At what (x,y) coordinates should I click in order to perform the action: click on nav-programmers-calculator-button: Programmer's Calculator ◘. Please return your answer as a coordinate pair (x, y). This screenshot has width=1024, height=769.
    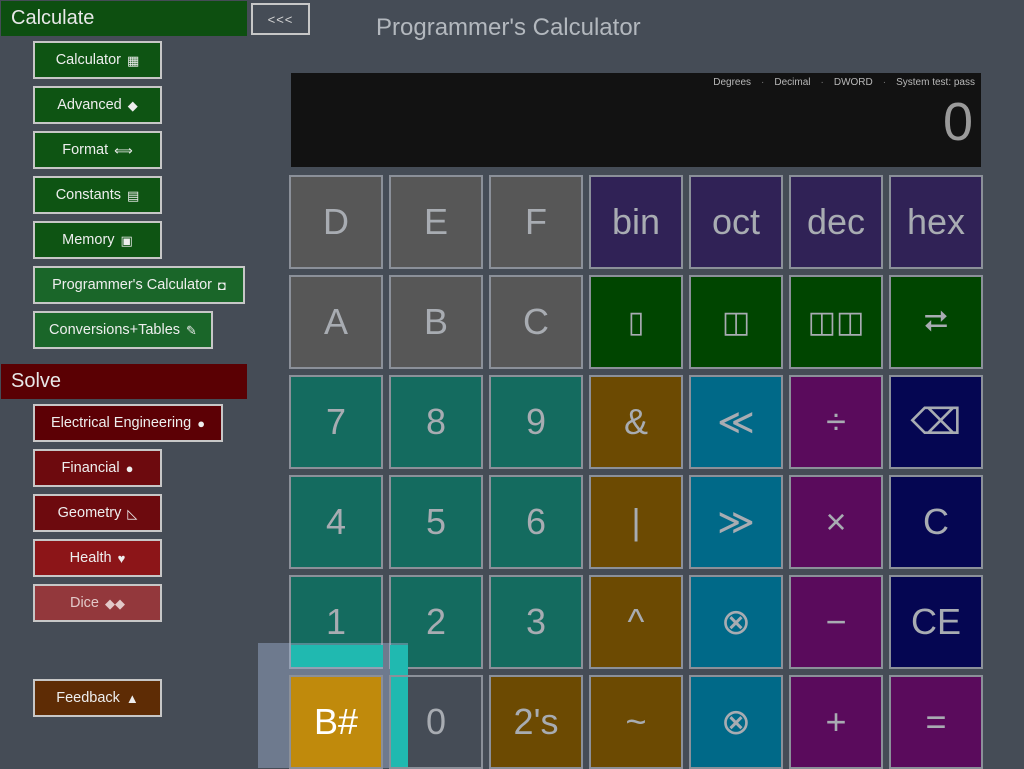
    Looking at the image, I should click on (139, 285).